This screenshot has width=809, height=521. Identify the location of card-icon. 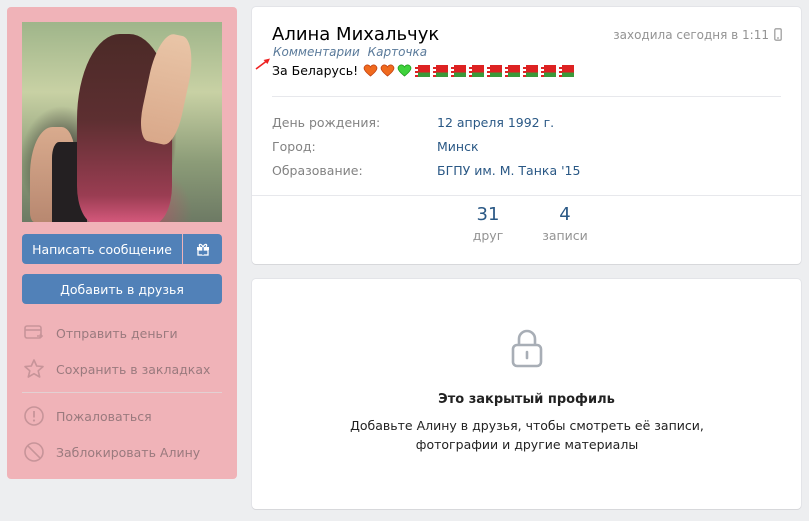
(34, 333).